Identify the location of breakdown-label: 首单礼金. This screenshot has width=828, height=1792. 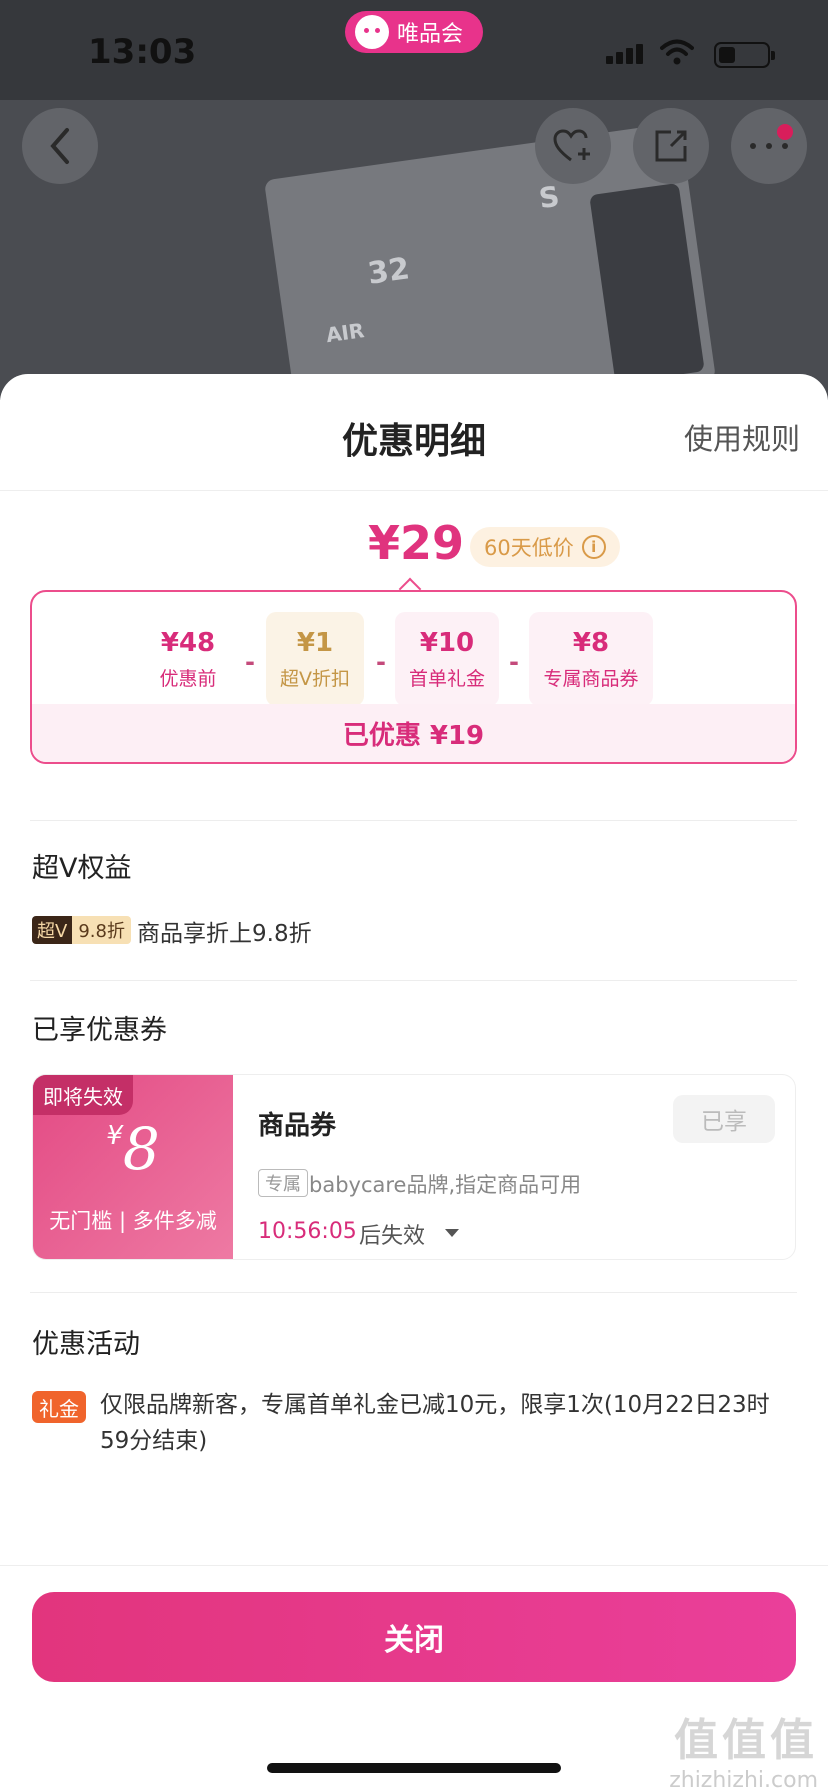
(446, 678).